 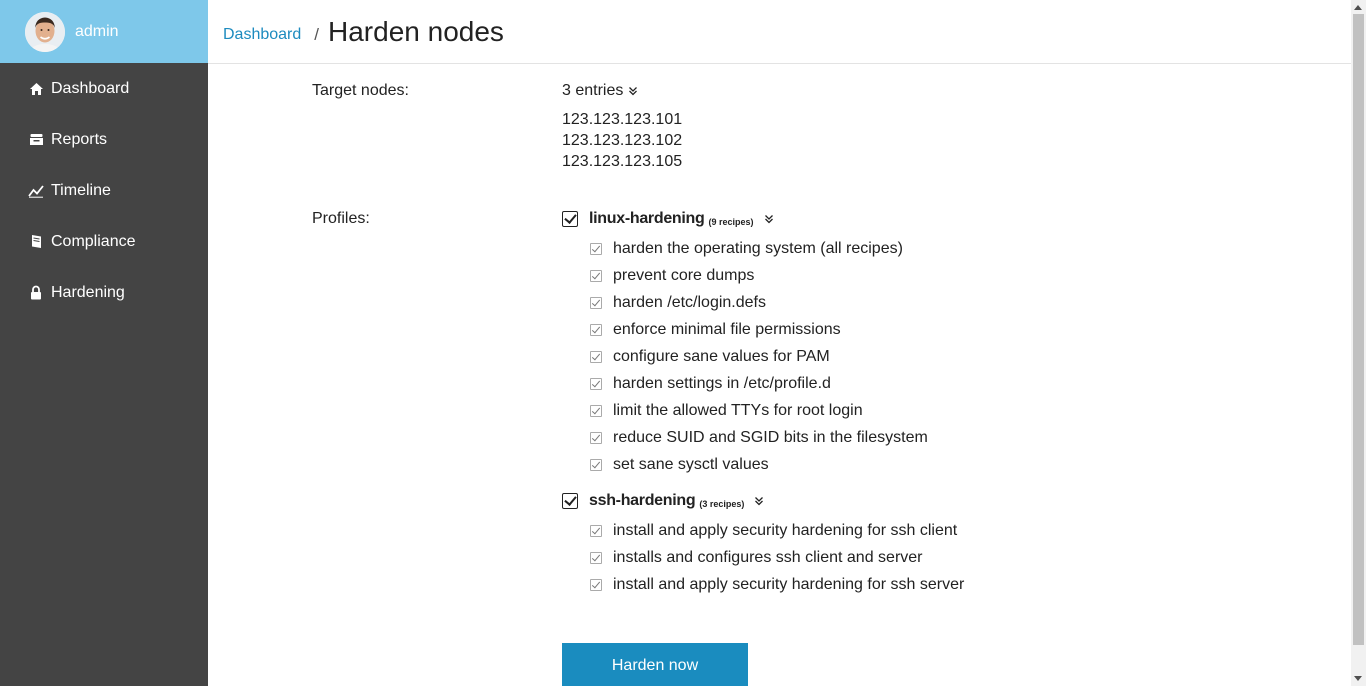 I want to click on user-name: admin, so click(x=97, y=31).